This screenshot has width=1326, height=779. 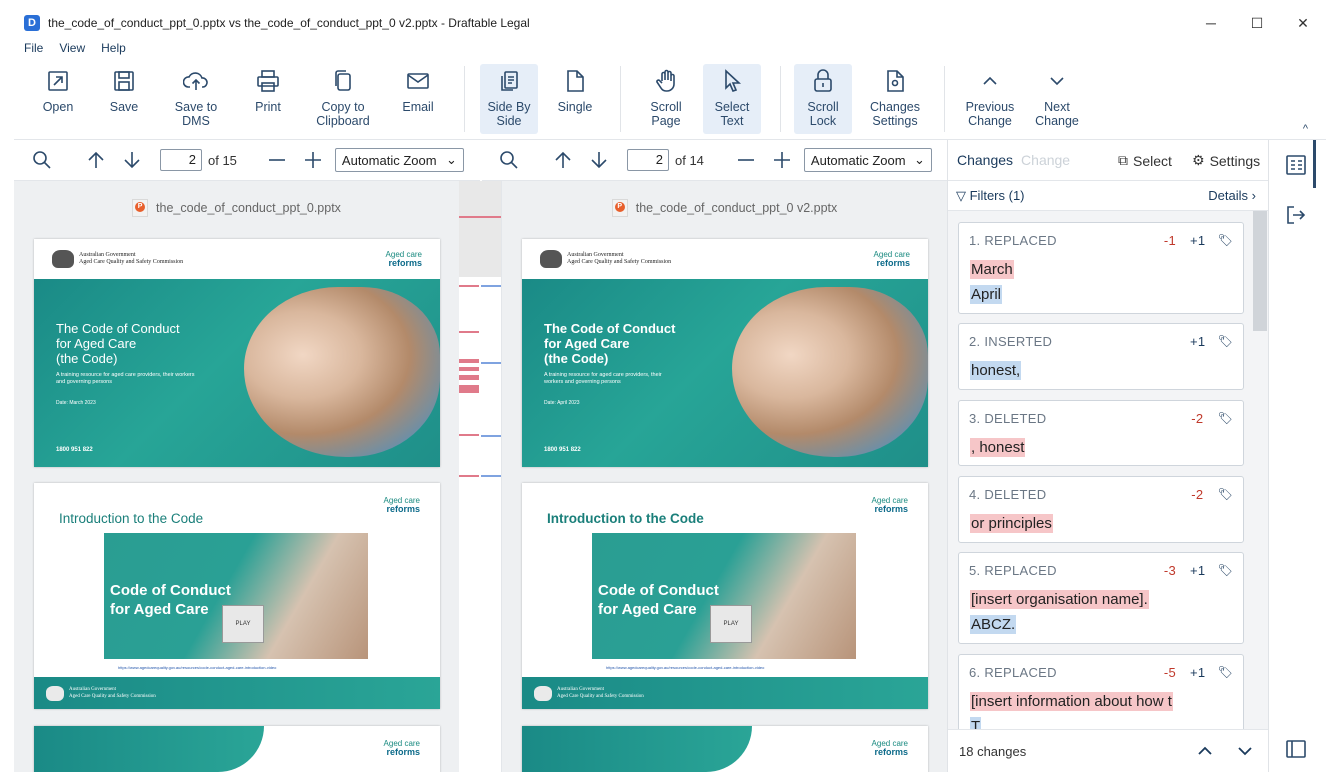 What do you see at coordinates (1296, 215) in the screenshot?
I see `export-icon` at bounding box center [1296, 215].